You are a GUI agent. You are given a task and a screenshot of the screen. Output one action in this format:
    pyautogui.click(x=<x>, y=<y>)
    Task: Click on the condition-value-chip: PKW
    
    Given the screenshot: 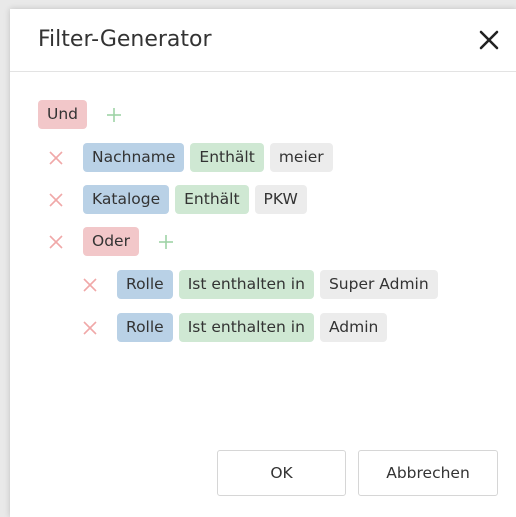 What is the action you would take?
    pyautogui.click(x=280, y=199)
    